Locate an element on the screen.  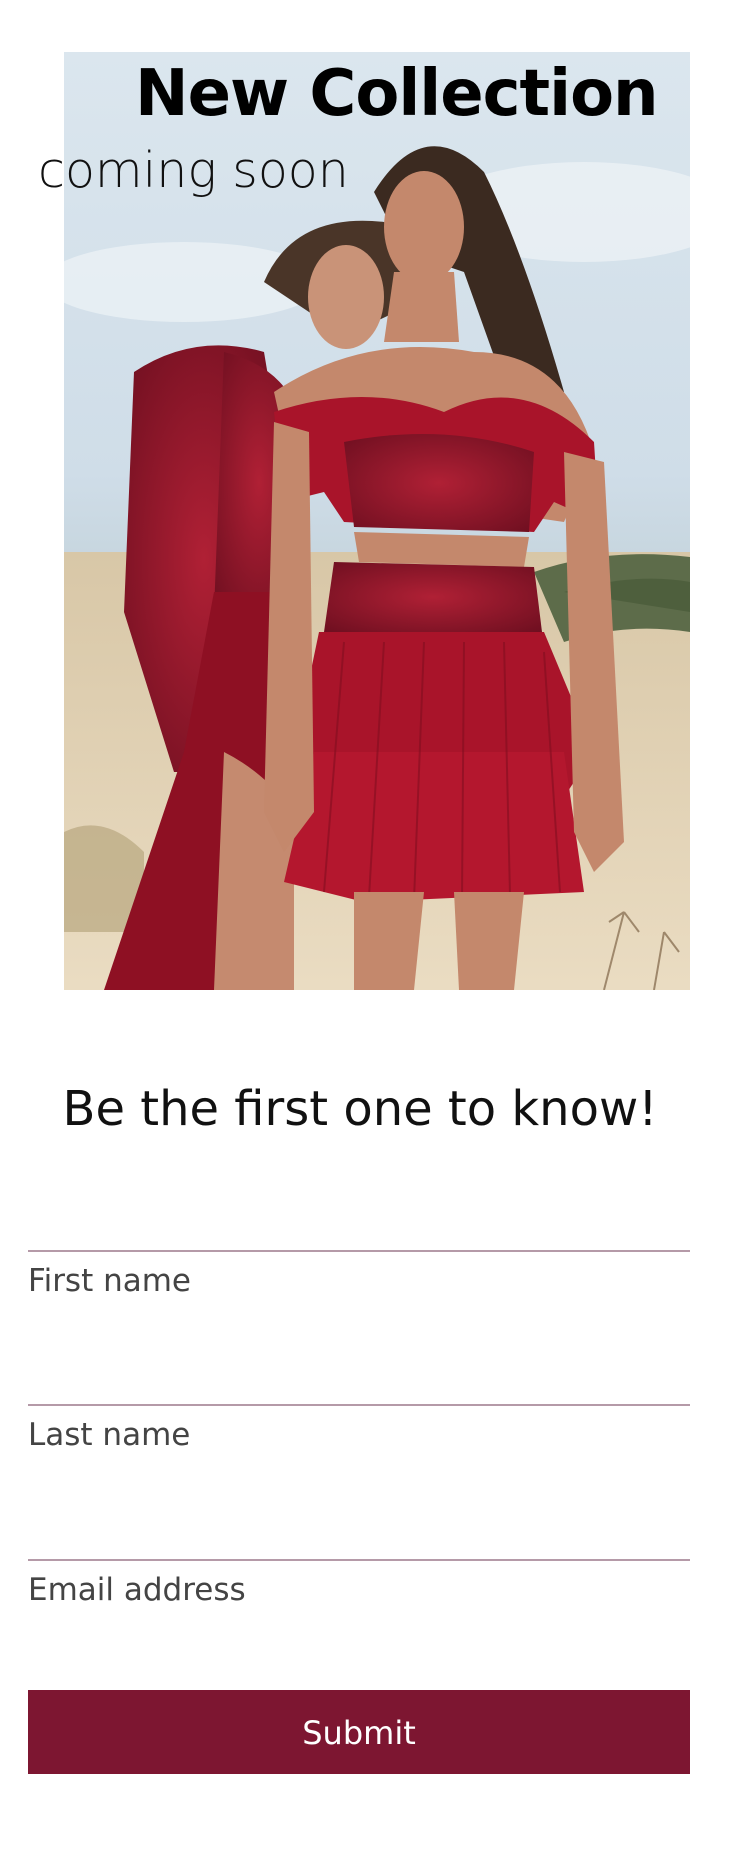
first-name-label: First name is located at coordinates (110, 1281).